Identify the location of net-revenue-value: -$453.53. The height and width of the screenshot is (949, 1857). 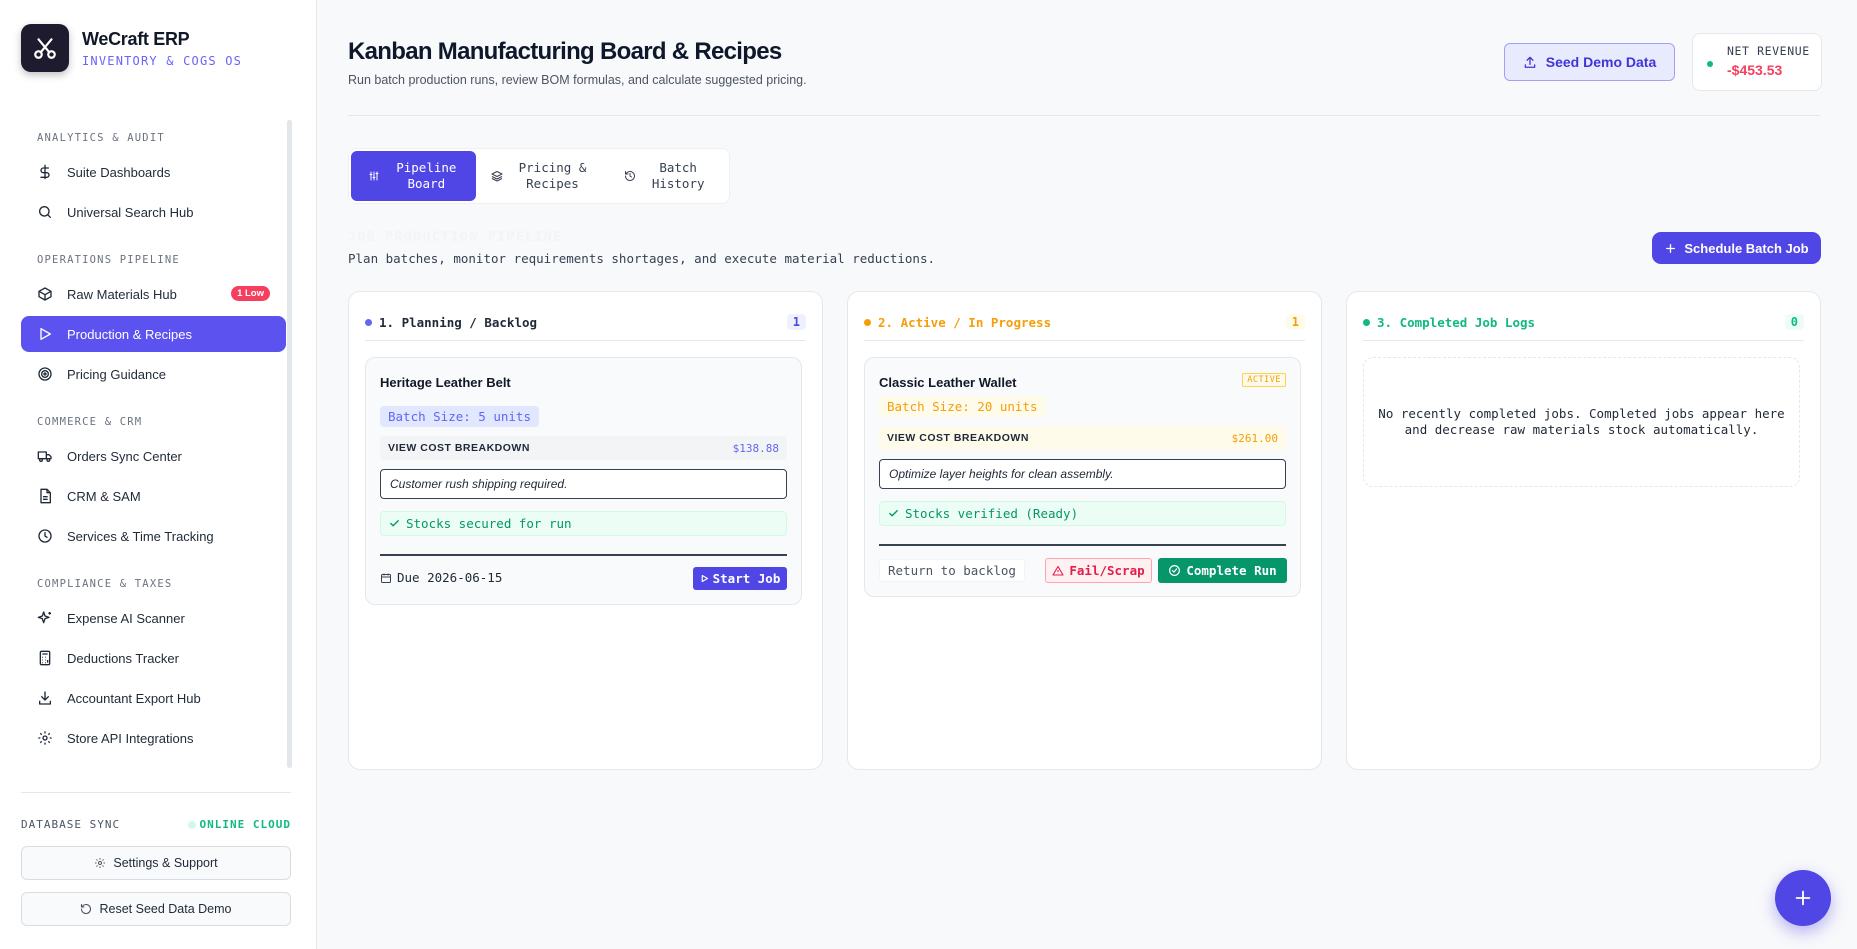
(1755, 70).